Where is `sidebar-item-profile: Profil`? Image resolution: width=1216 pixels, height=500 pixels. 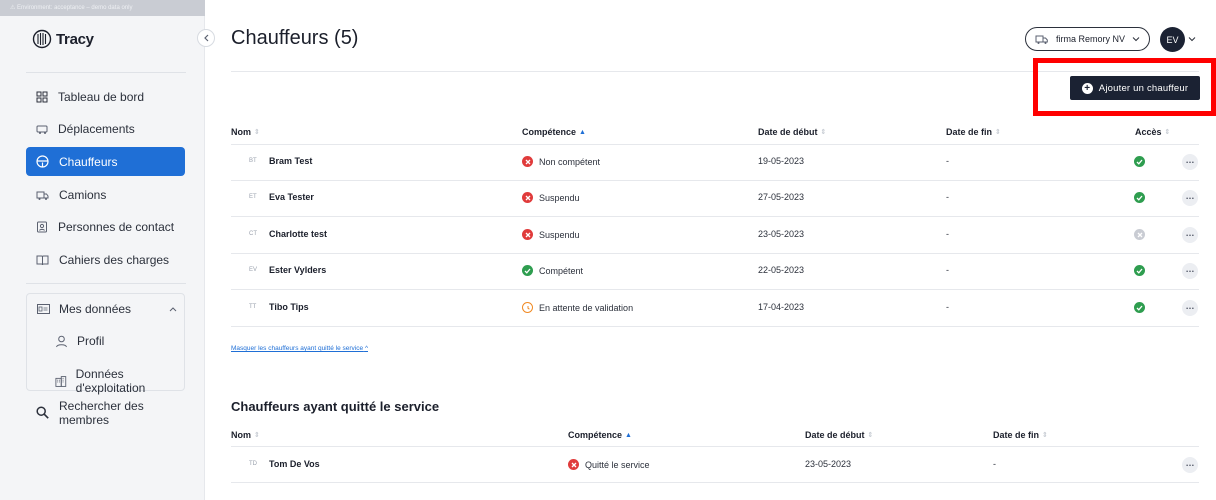 sidebar-item-profile: Profil is located at coordinates (79, 341).